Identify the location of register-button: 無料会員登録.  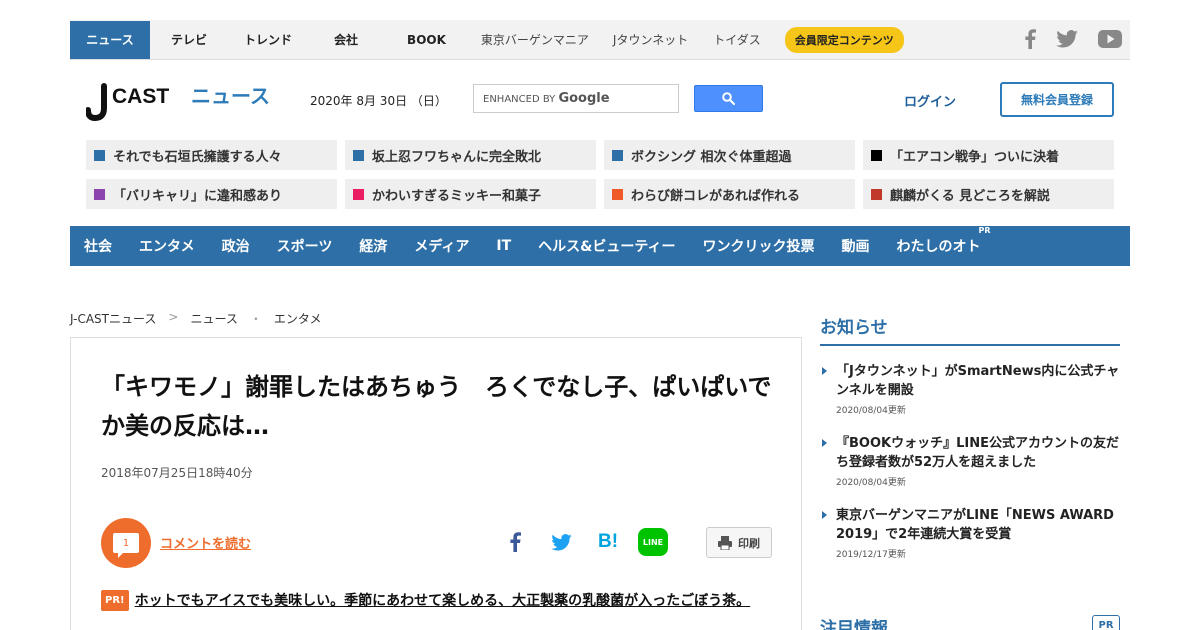
(1057, 99).